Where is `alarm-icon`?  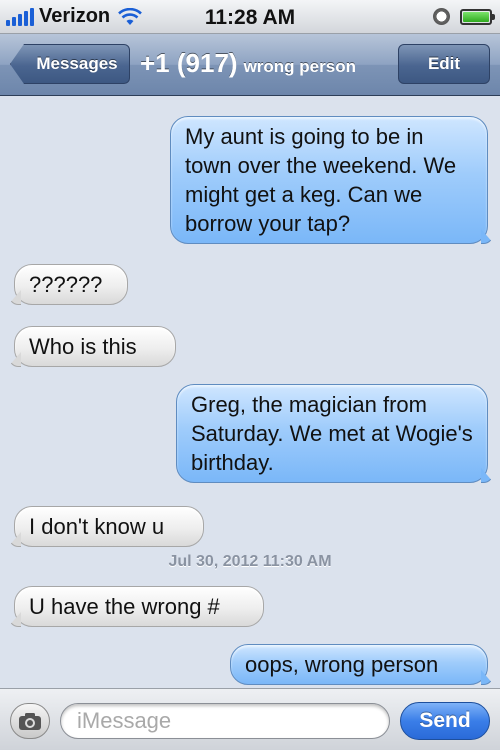
alarm-icon is located at coordinates (441, 16).